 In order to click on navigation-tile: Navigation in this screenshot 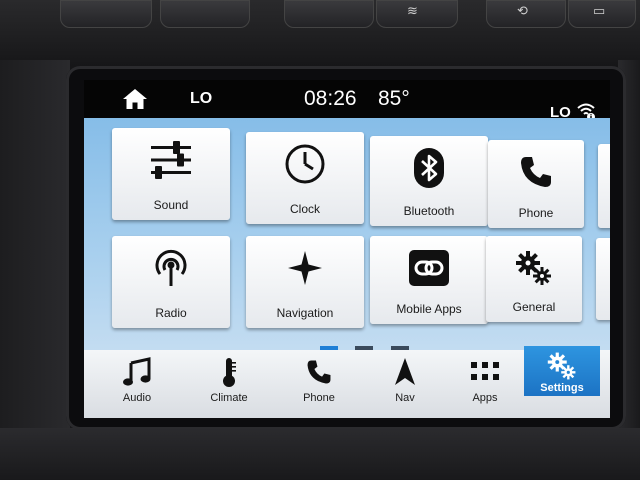, I will do `click(305, 282)`.